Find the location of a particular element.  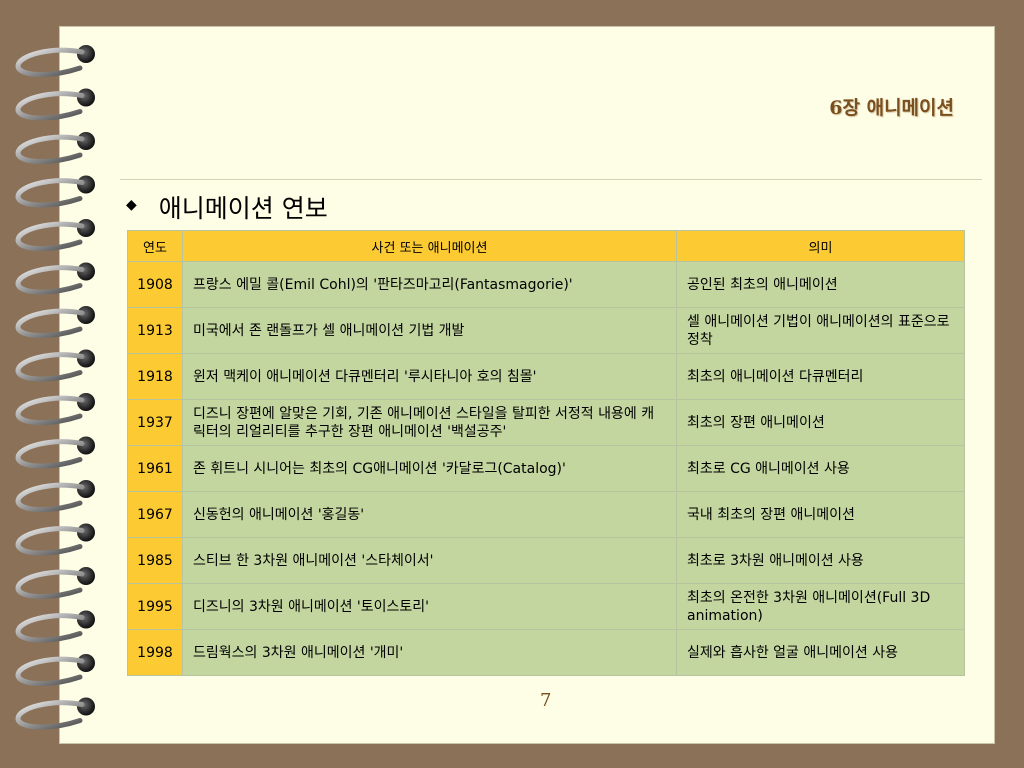

section-heading-text: 애니메이션 연보 is located at coordinates (243, 208).